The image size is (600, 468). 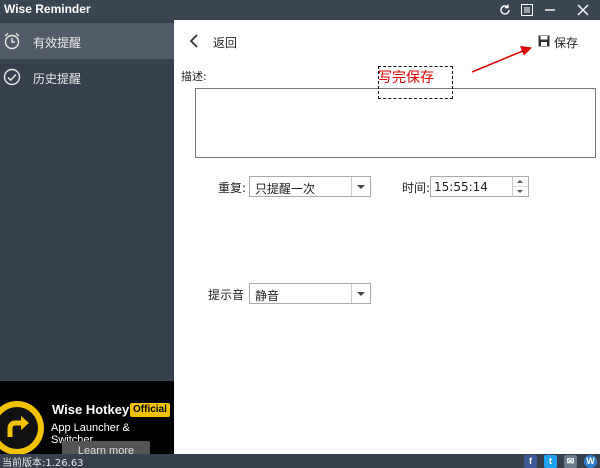 I want to click on sound-select: 静音, so click(x=310, y=293).